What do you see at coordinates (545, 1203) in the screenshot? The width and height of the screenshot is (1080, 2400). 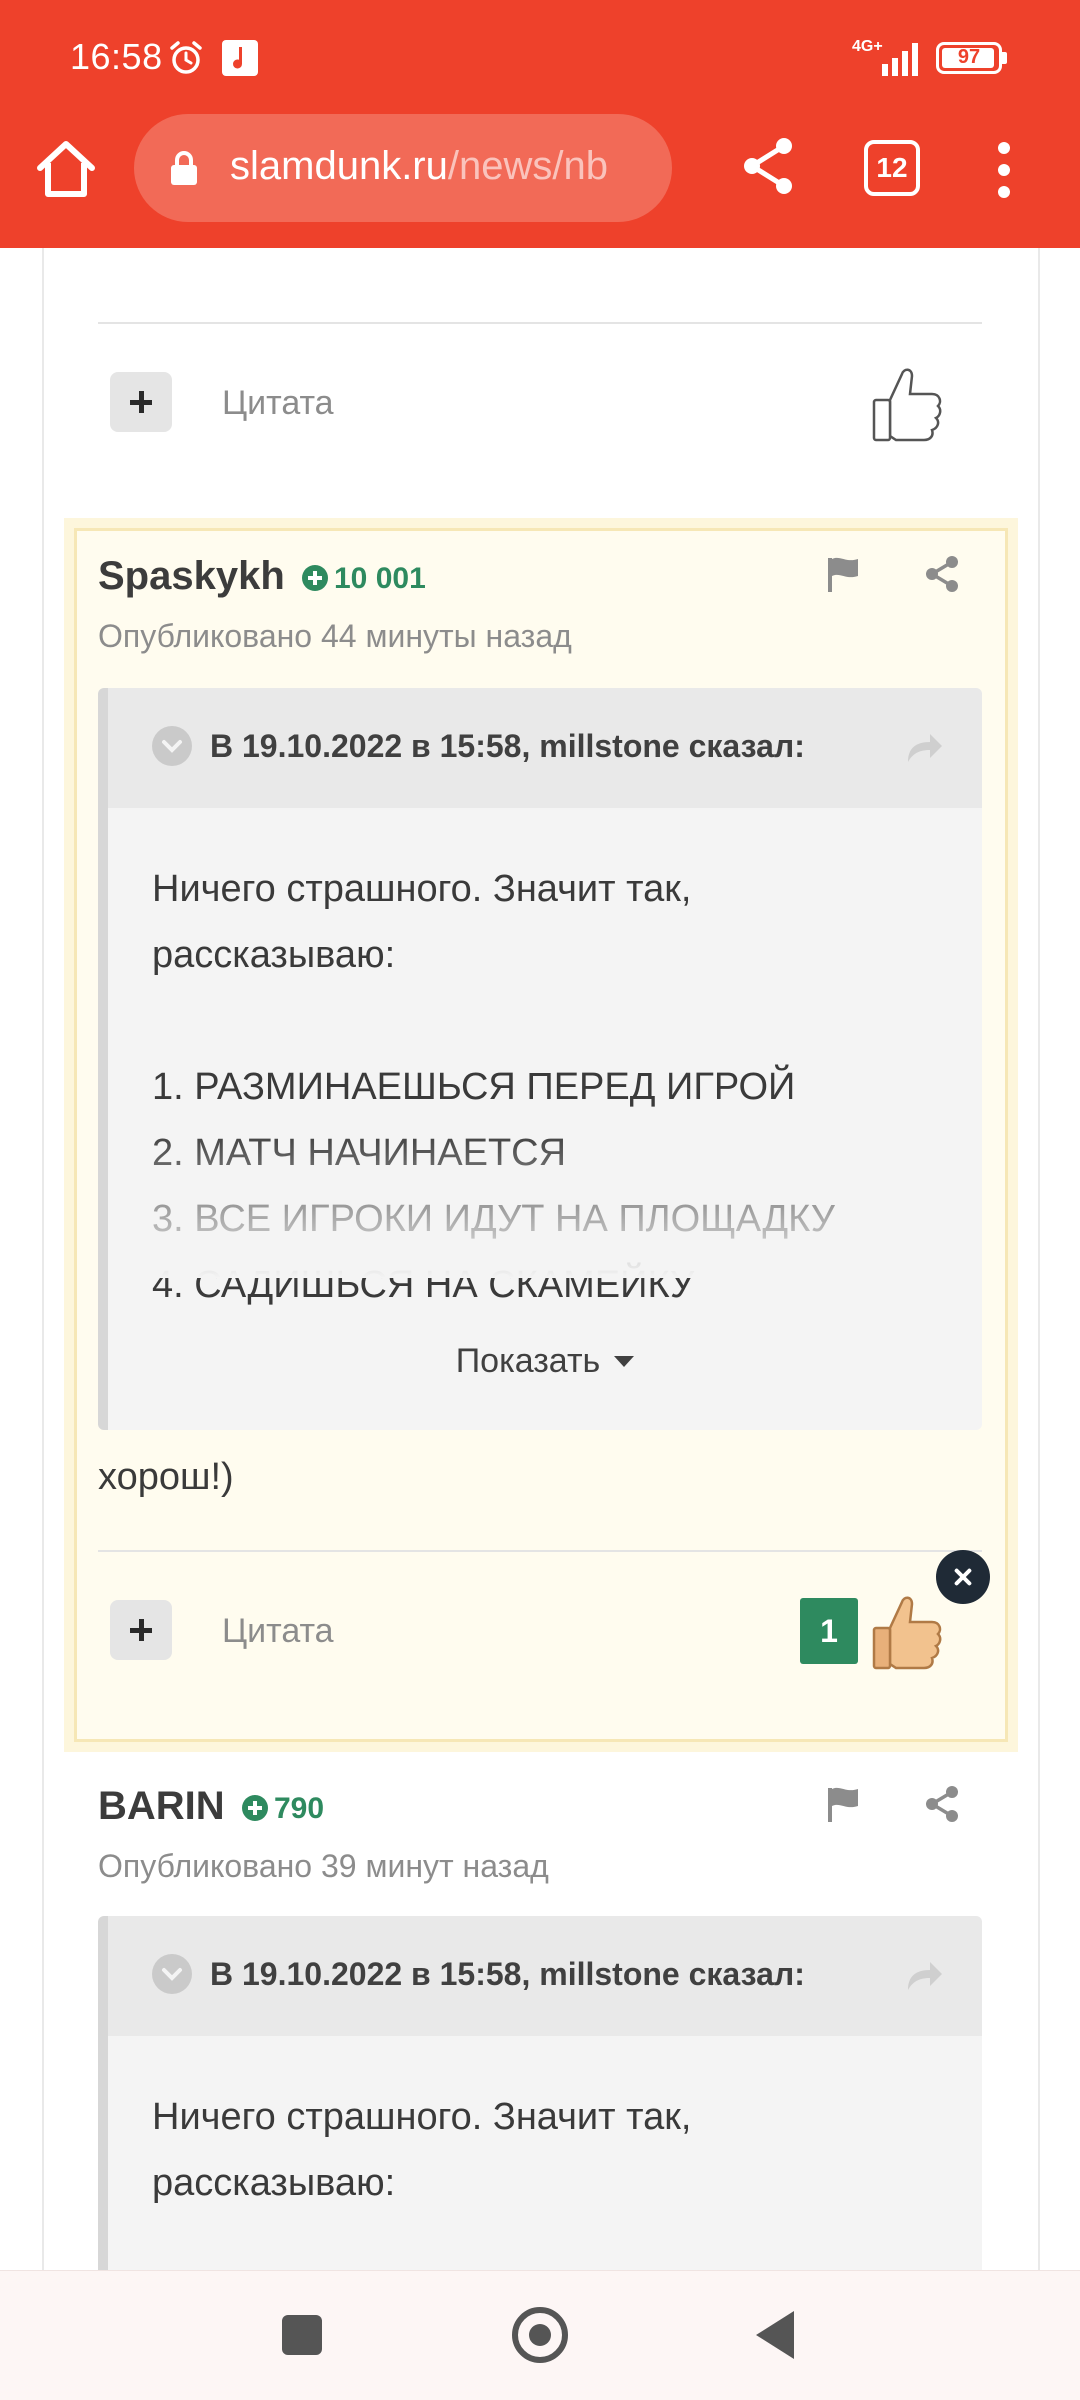 I see `quote-fade` at bounding box center [545, 1203].